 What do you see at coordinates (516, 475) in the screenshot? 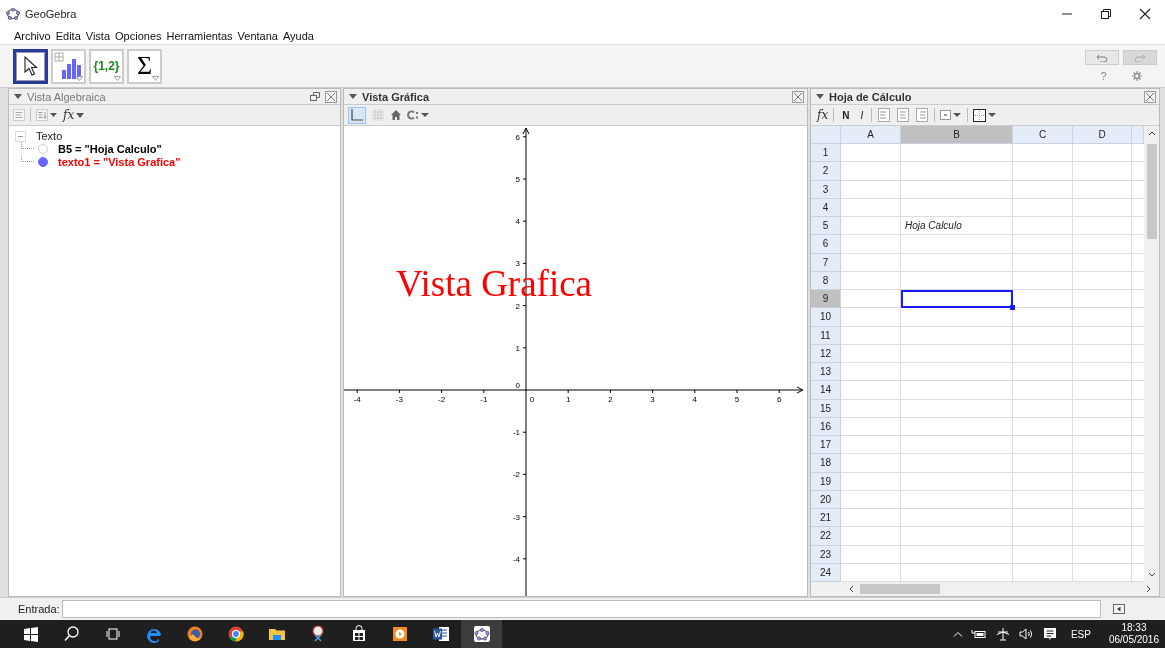
I see `tick-label: -2` at bounding box center [516, 475].